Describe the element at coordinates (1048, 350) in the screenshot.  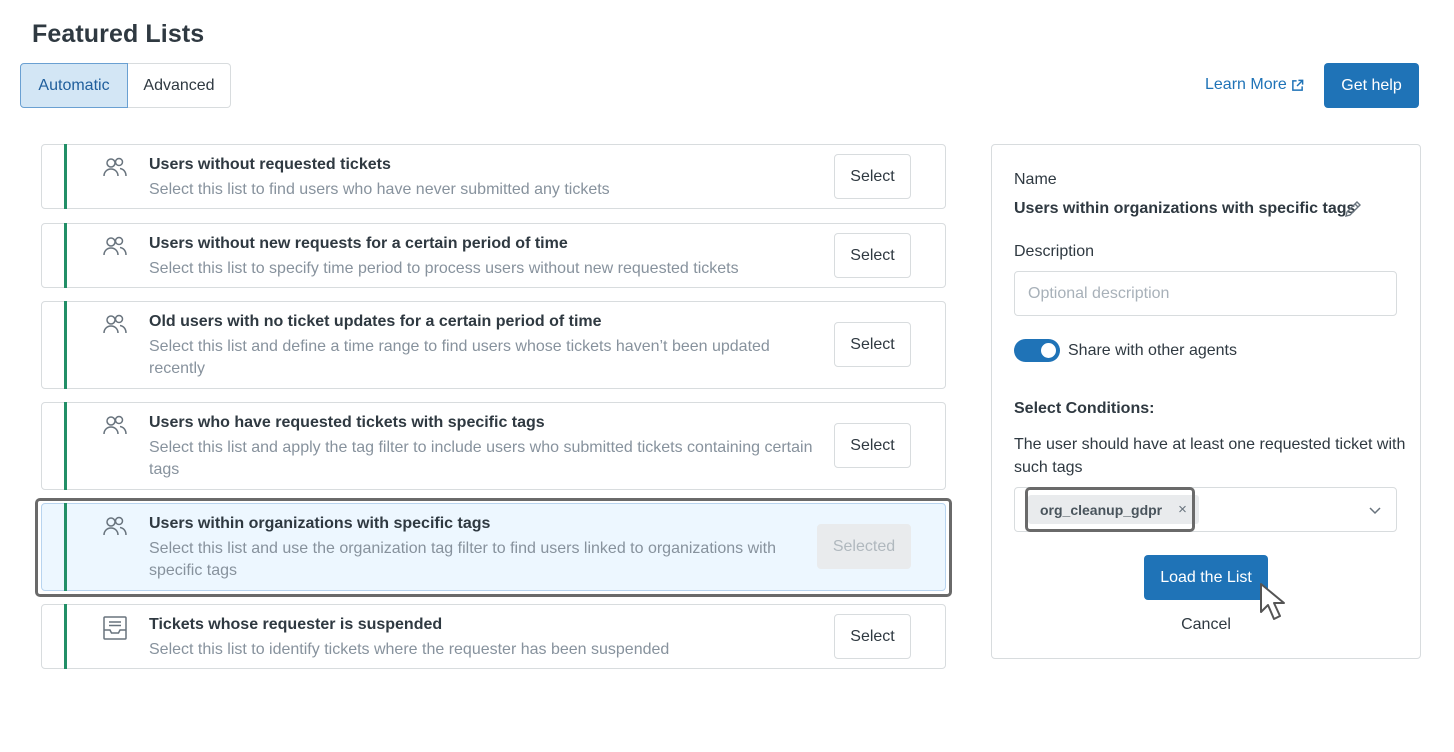
I see `toggle-knob` at that location.